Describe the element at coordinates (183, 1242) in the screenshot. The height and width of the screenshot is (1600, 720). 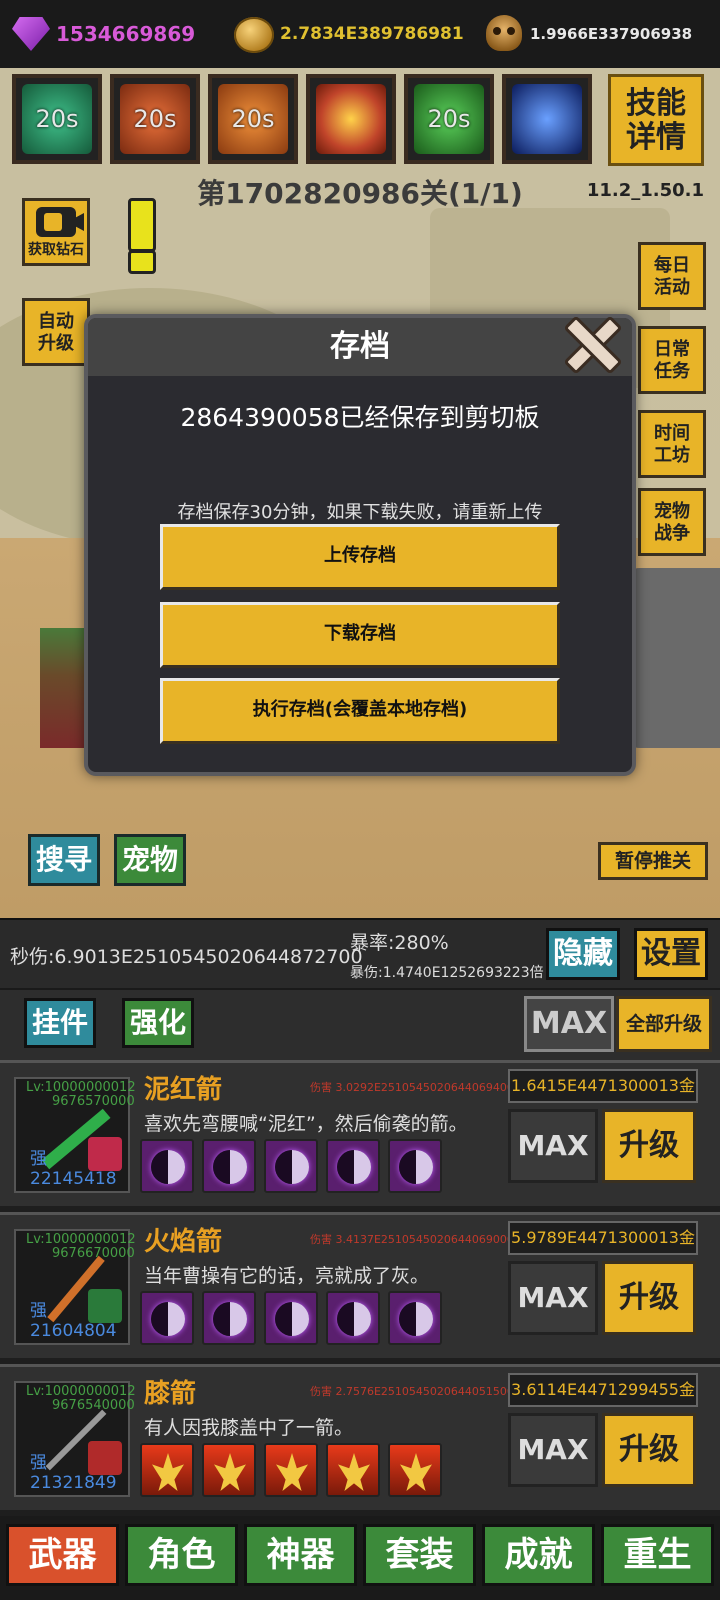
I see `weapon-name: 火焰箭` at that location.